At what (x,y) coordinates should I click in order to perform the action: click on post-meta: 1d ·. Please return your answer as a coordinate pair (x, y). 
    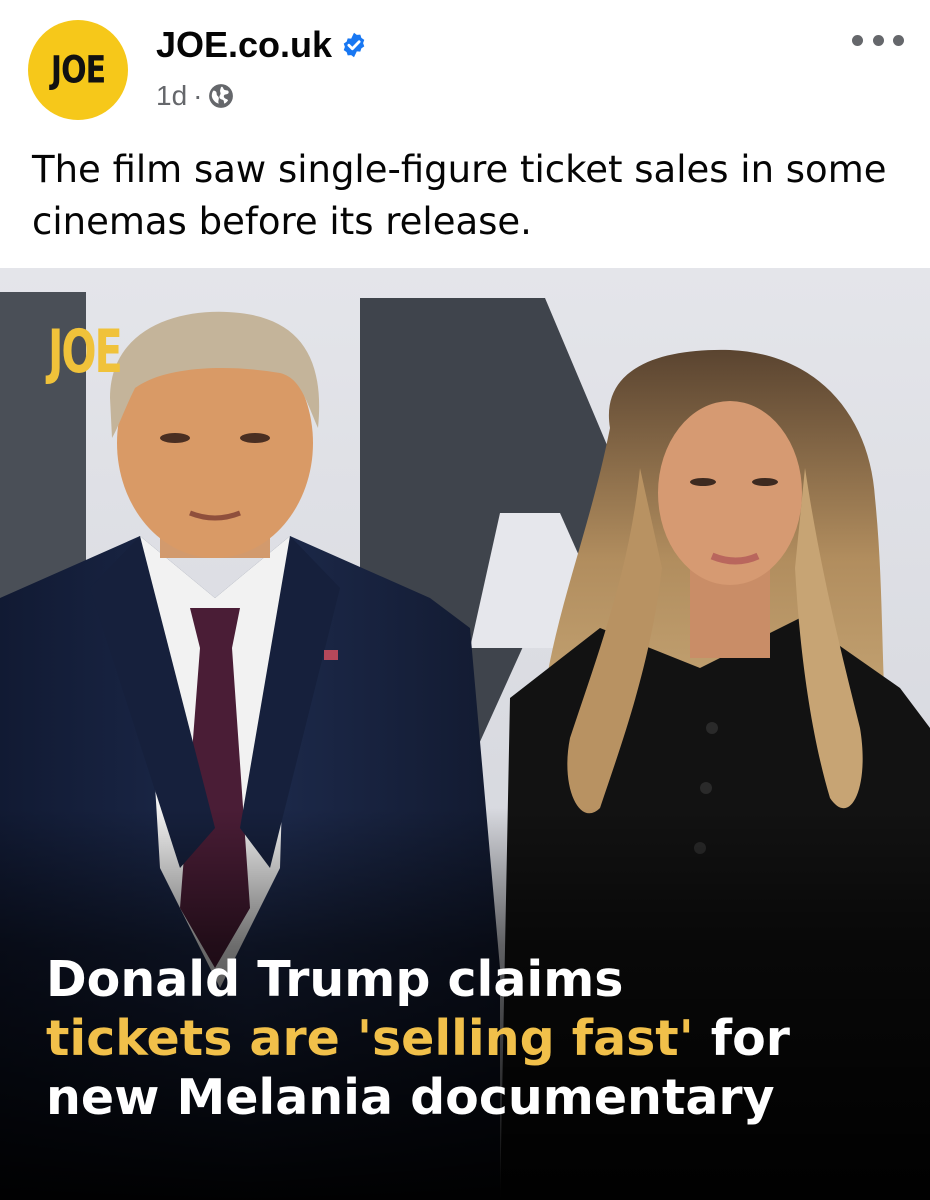
    Looking at the image, I should click on (195, 96).